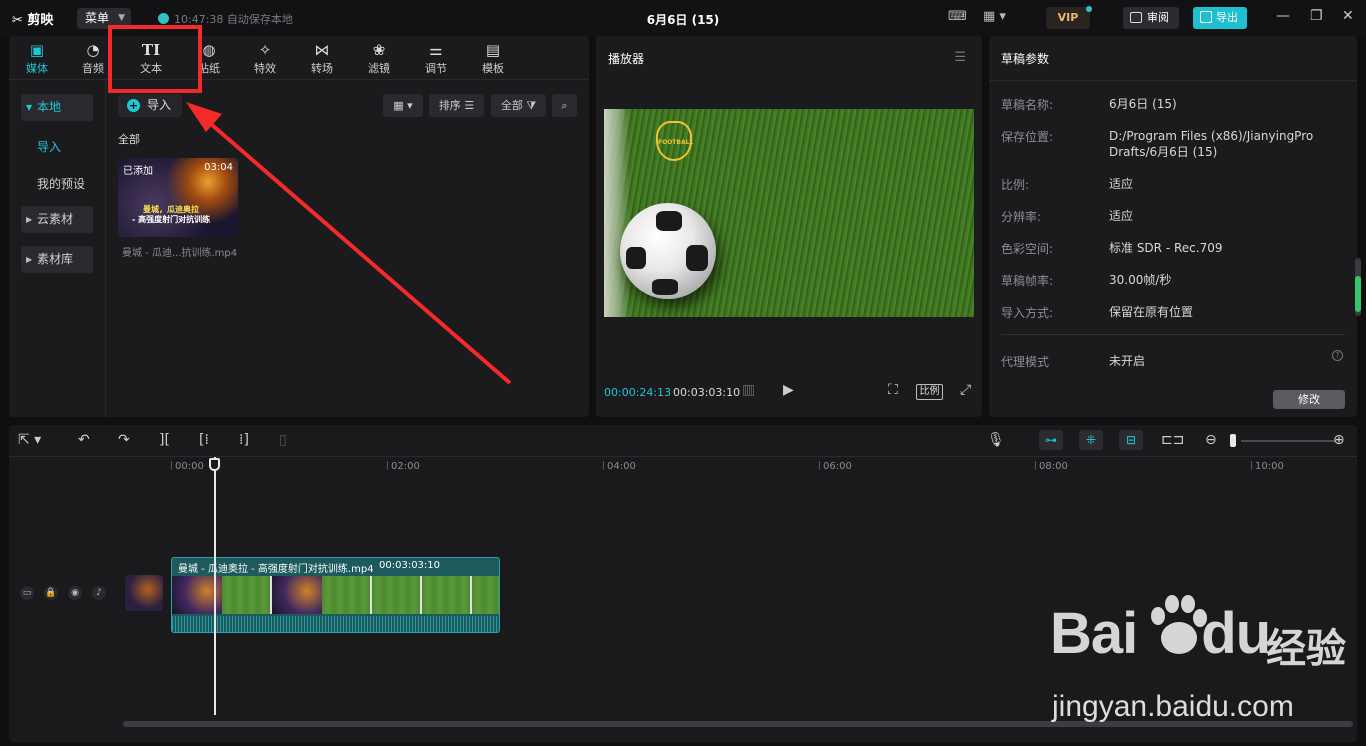 The width and height of the screenshot is (1366, 746). Describe the element at coordinates (1027, 313) in the screenshot. I see `param-key: 导入方式:` at that location.